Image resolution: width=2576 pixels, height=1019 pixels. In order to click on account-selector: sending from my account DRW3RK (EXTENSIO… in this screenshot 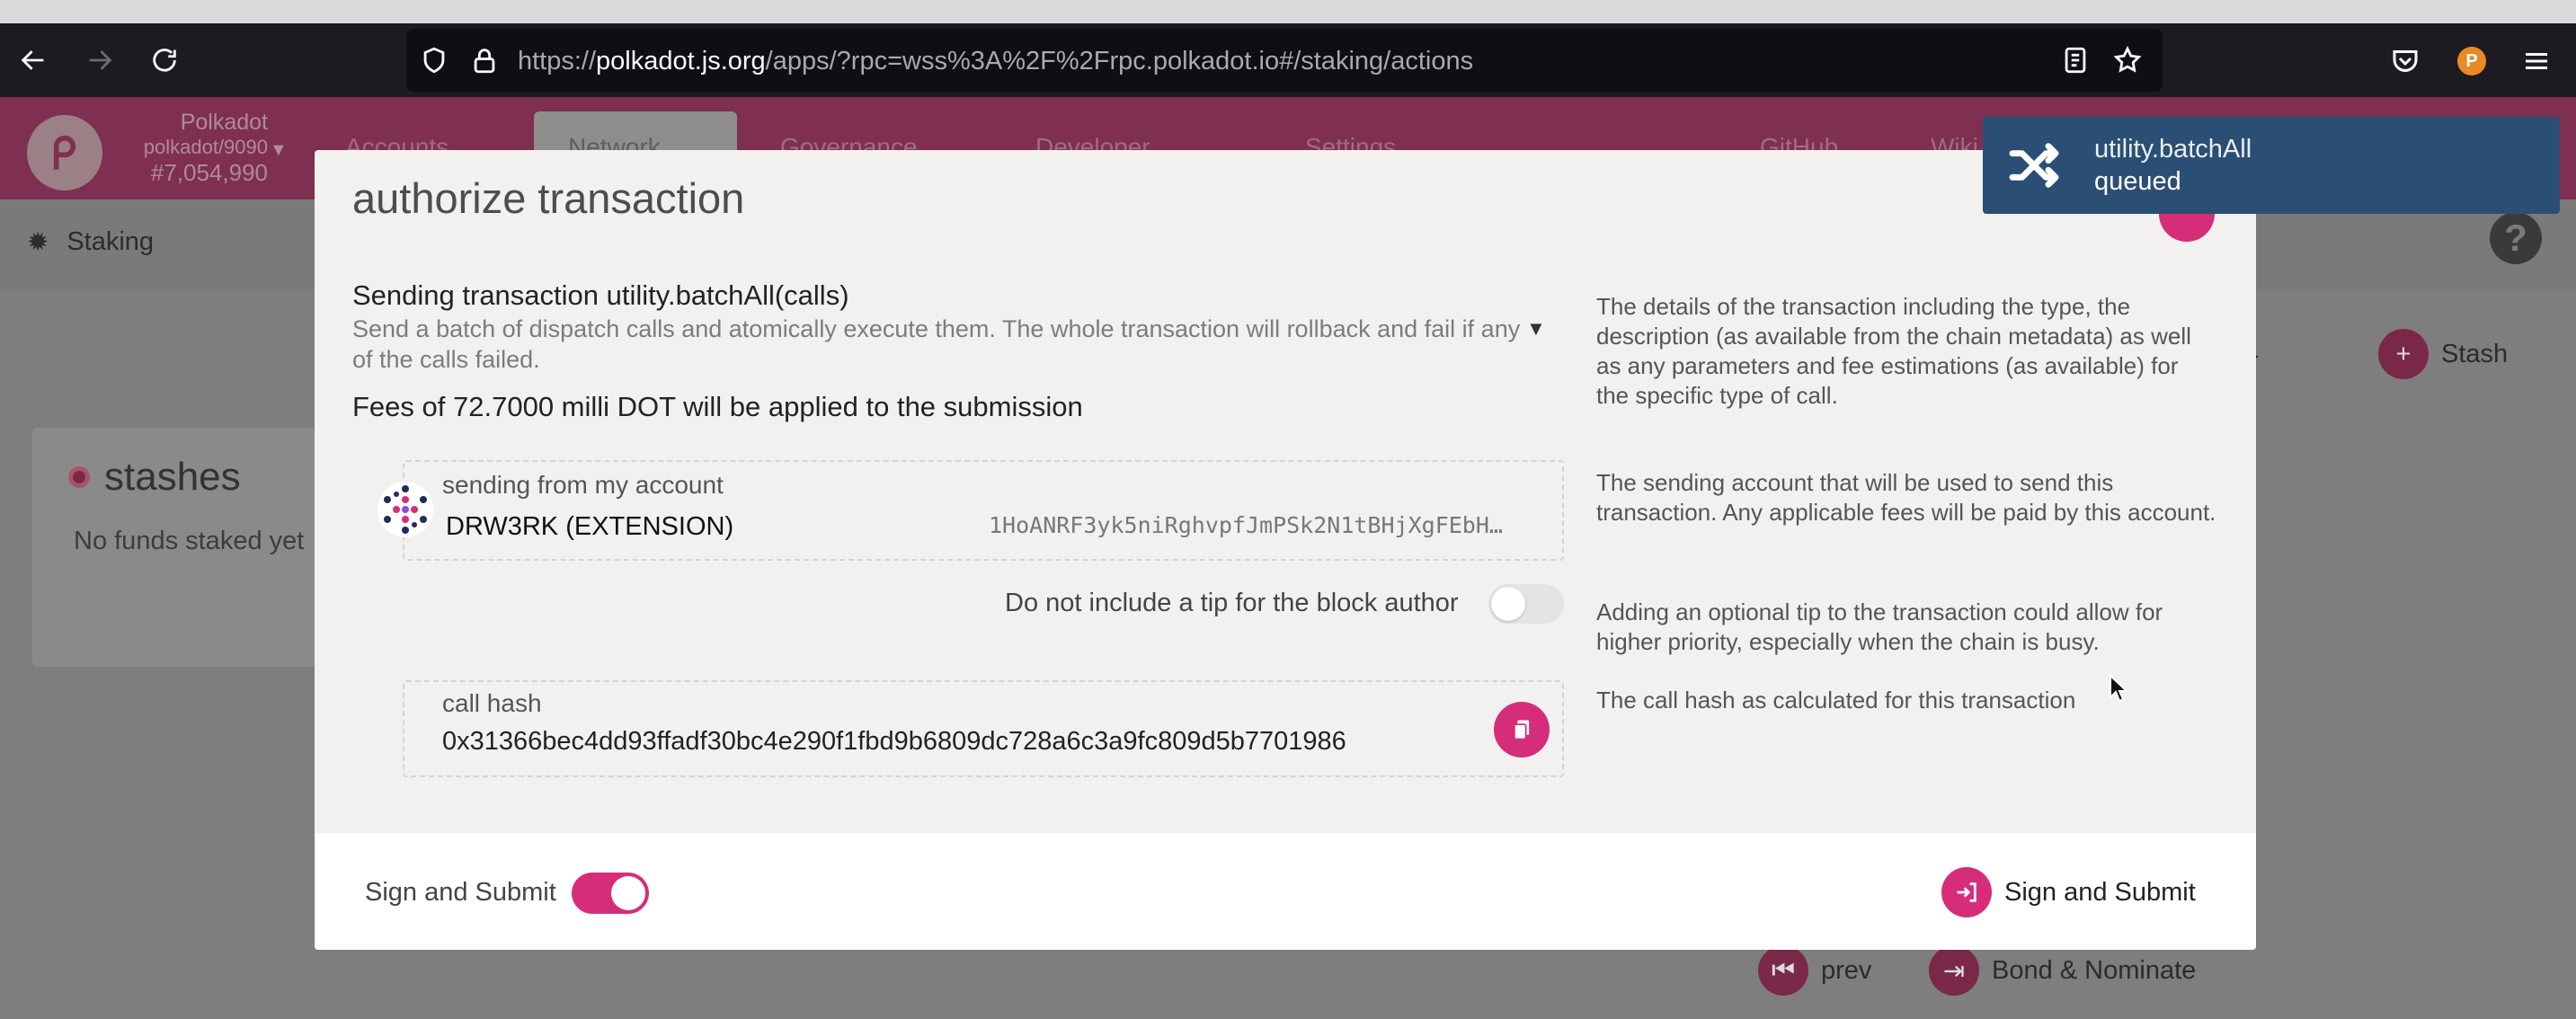, I will do `click(971, 511)`.